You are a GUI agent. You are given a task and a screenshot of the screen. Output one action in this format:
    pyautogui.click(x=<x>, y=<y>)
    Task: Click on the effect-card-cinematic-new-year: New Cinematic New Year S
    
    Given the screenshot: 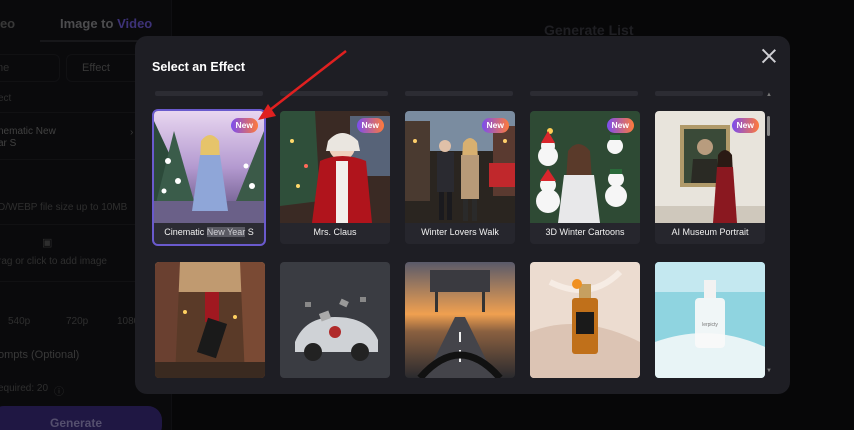 What is the action you would take?
    pyautogui.click(x=209, y=177)
    